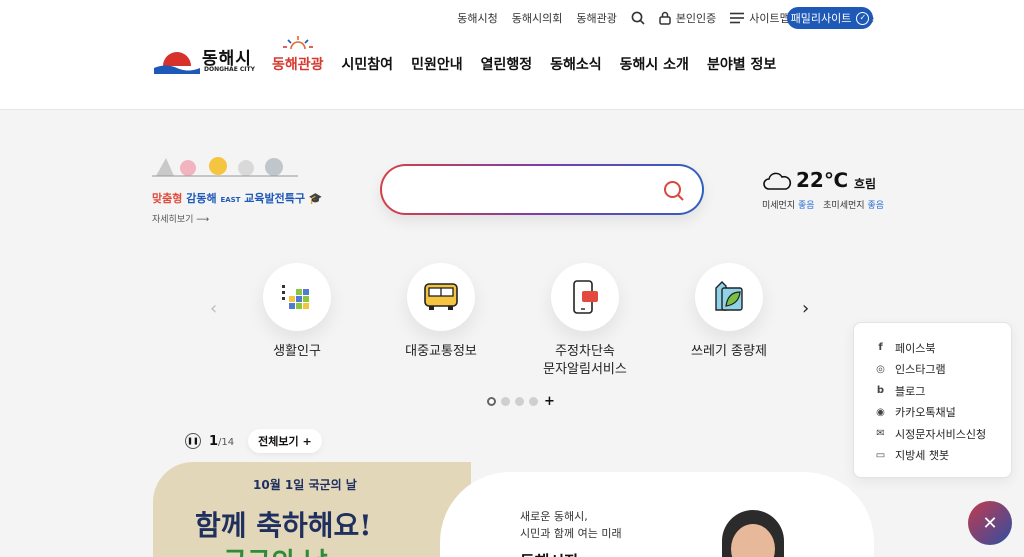  Describe the element at coordinates (665, 18) in the screenshot. I see `lock-icon` at that location.